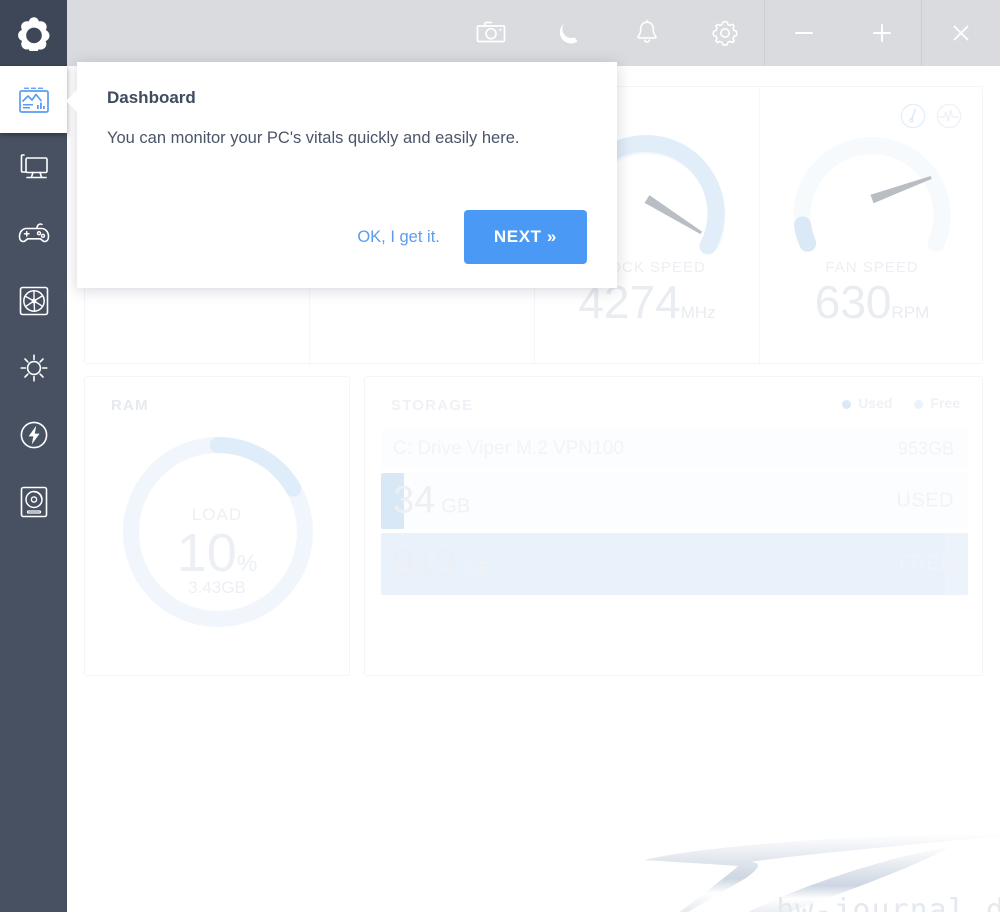  I want to click on storage-used-caption: USED, so click(925, 500).